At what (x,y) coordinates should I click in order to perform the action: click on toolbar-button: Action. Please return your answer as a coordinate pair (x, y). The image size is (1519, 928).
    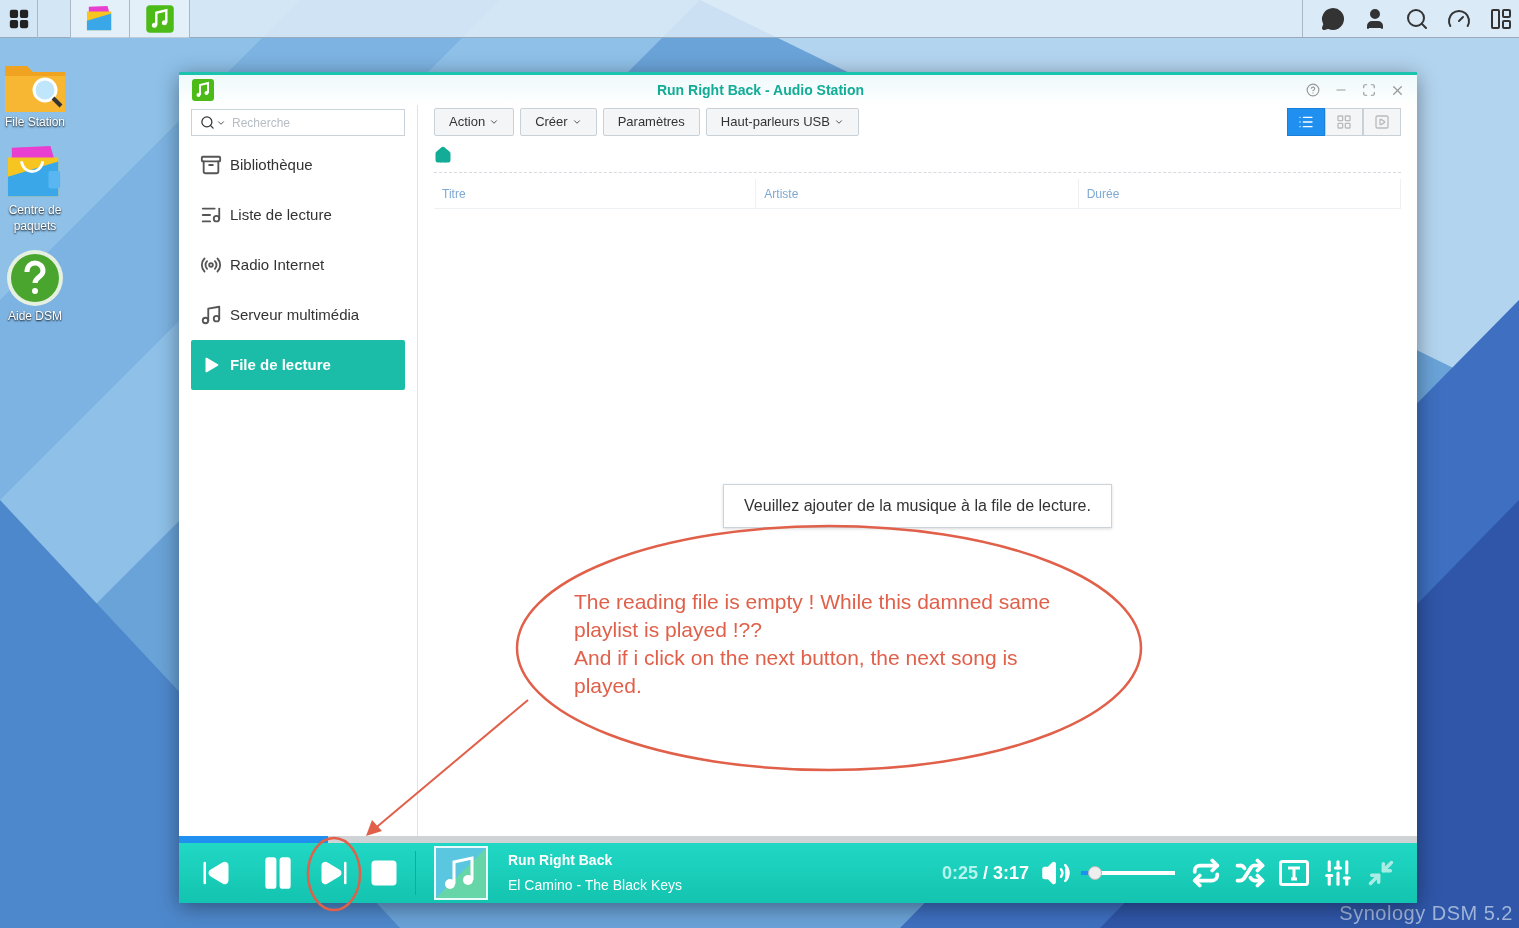
    Looking at the image, I should click on (474, 122).